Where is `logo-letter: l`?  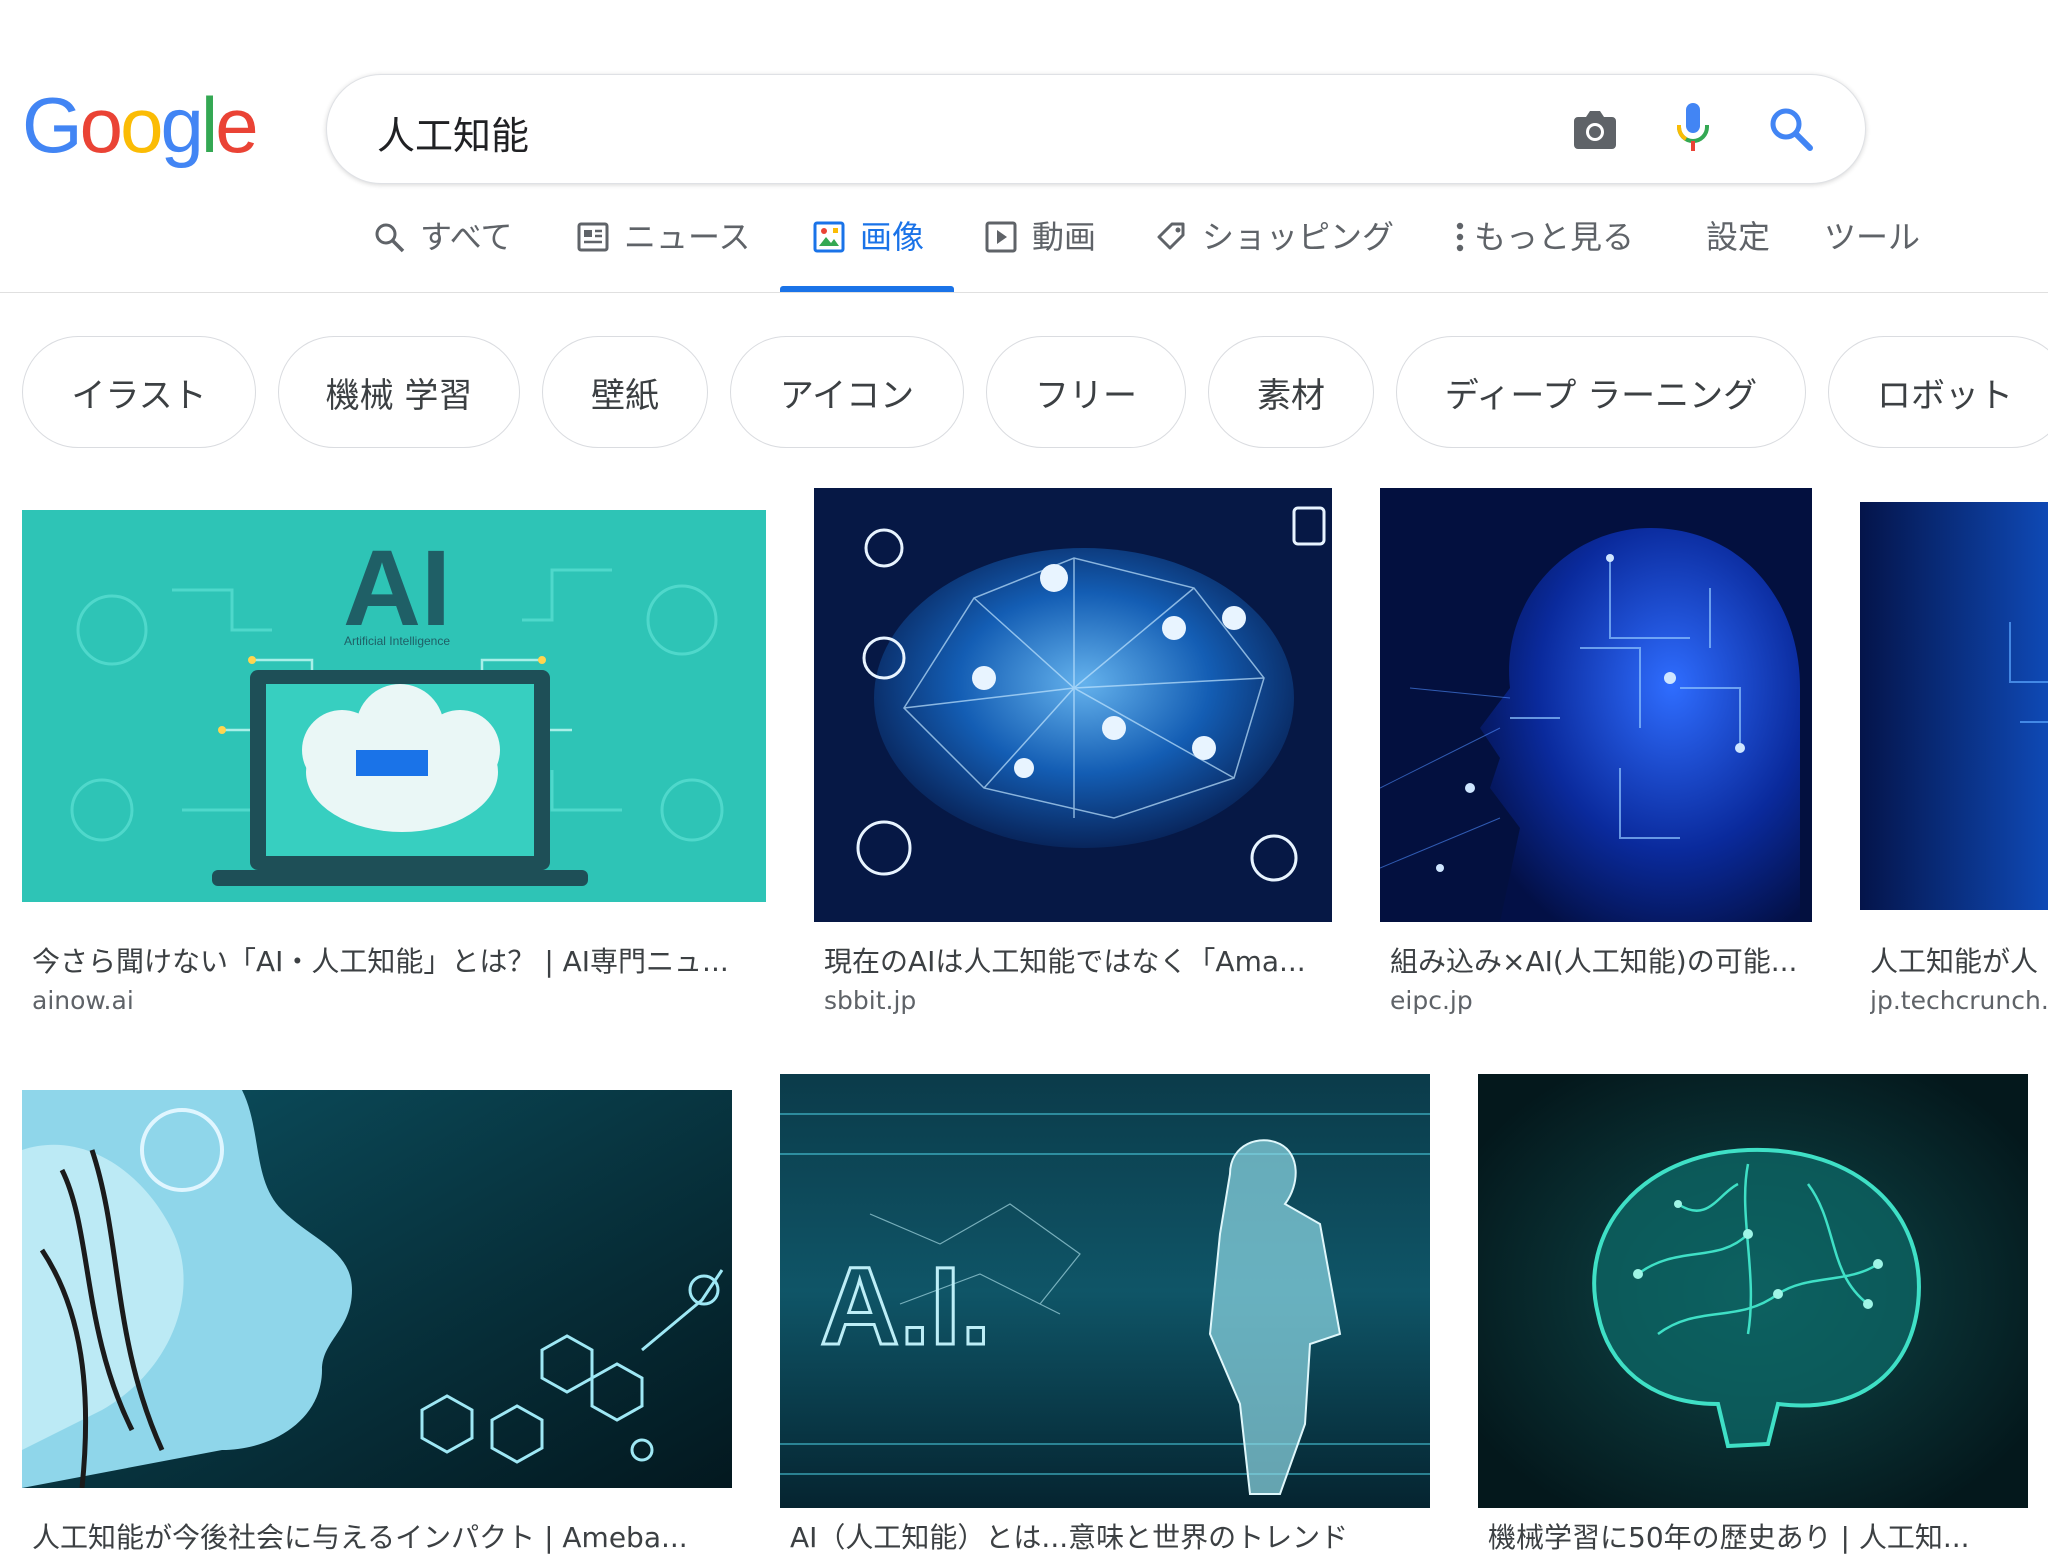
logo-letter: l is located at coordinates (209, 125).